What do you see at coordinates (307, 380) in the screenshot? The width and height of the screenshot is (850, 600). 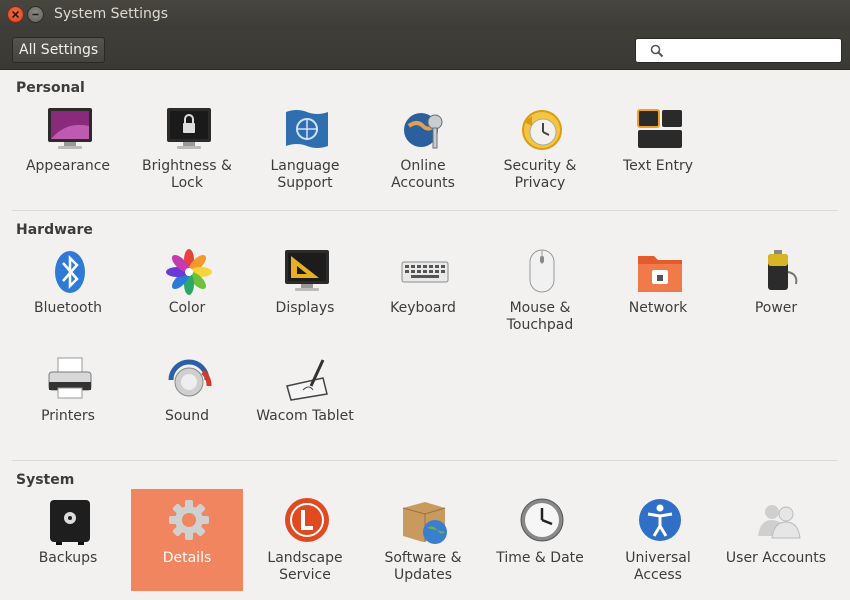 I see `wacom-tablet-icon` at bounding box center [307, 380].